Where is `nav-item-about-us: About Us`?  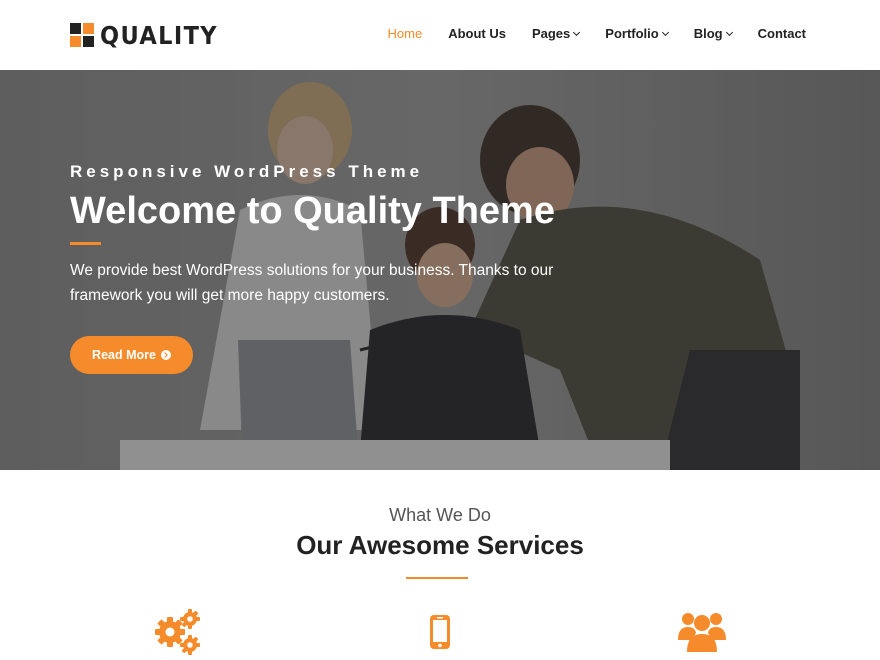 nav-item-about-us: About Us is located at coordinates (477, 33).